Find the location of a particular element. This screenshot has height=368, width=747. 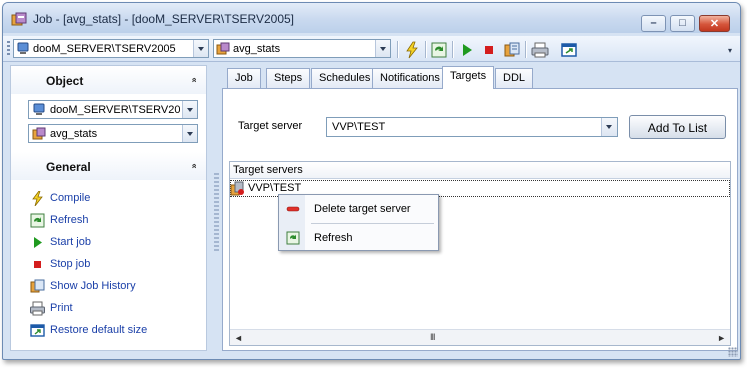

context-menu: Delete target server Refresh is located at coordinates (358, 222).